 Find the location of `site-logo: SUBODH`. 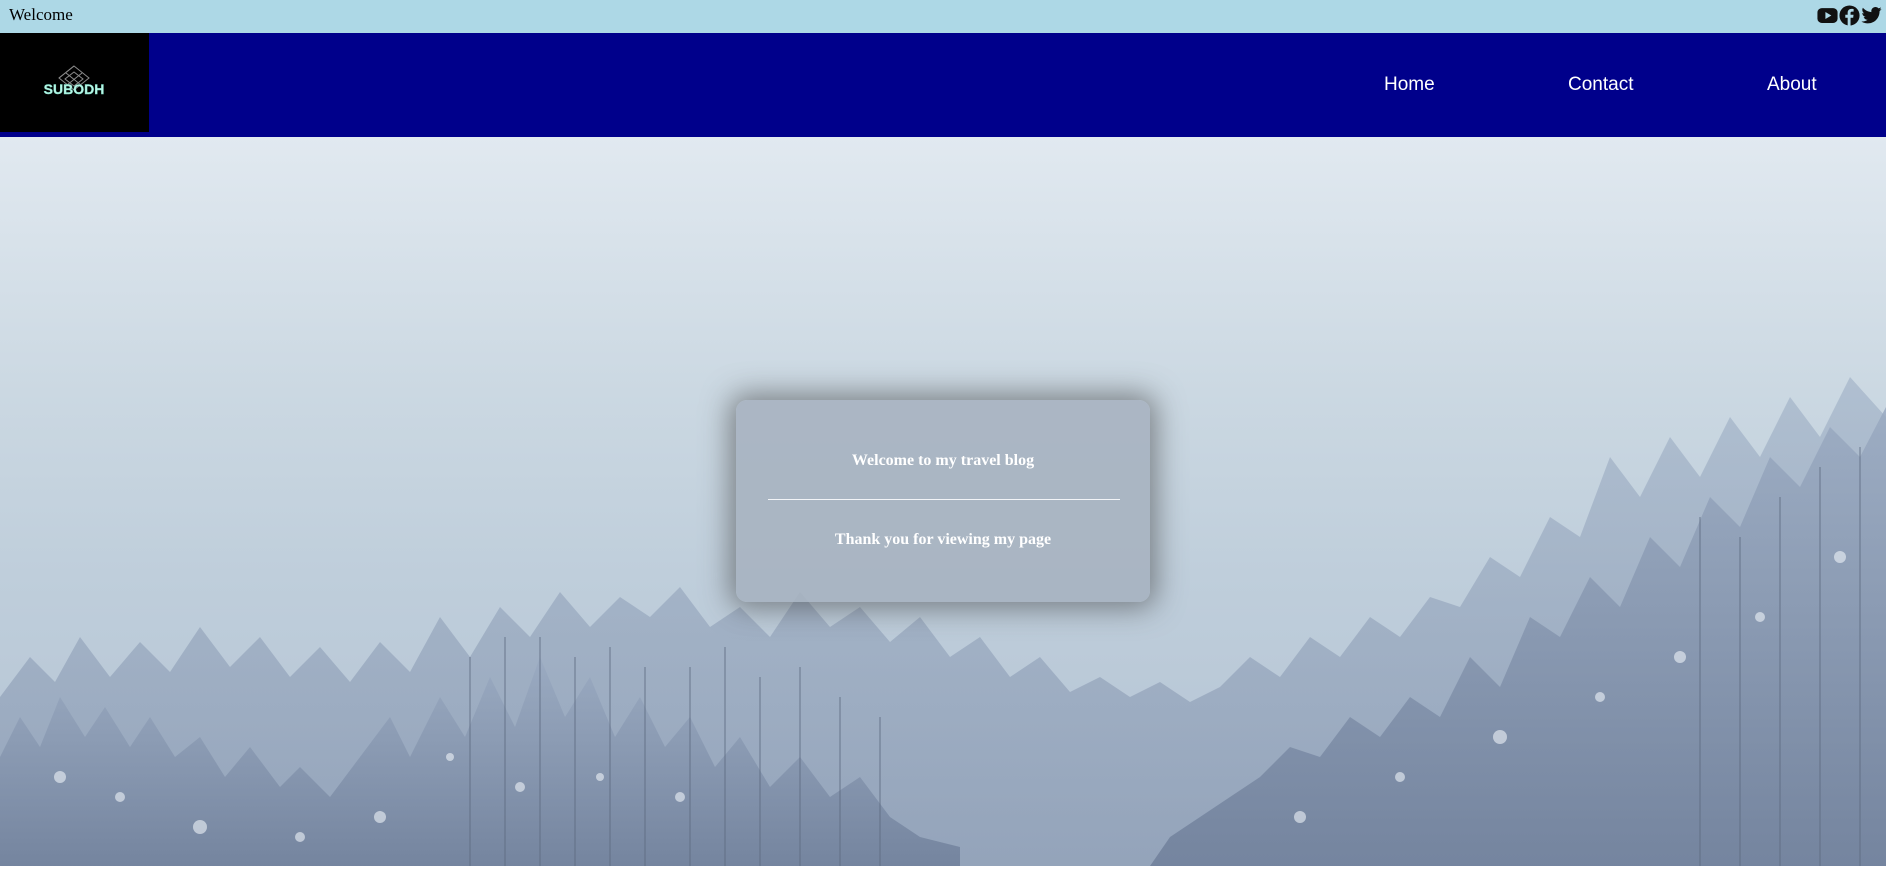

site-logo: SUBODH is located at coordinates (74, 82).